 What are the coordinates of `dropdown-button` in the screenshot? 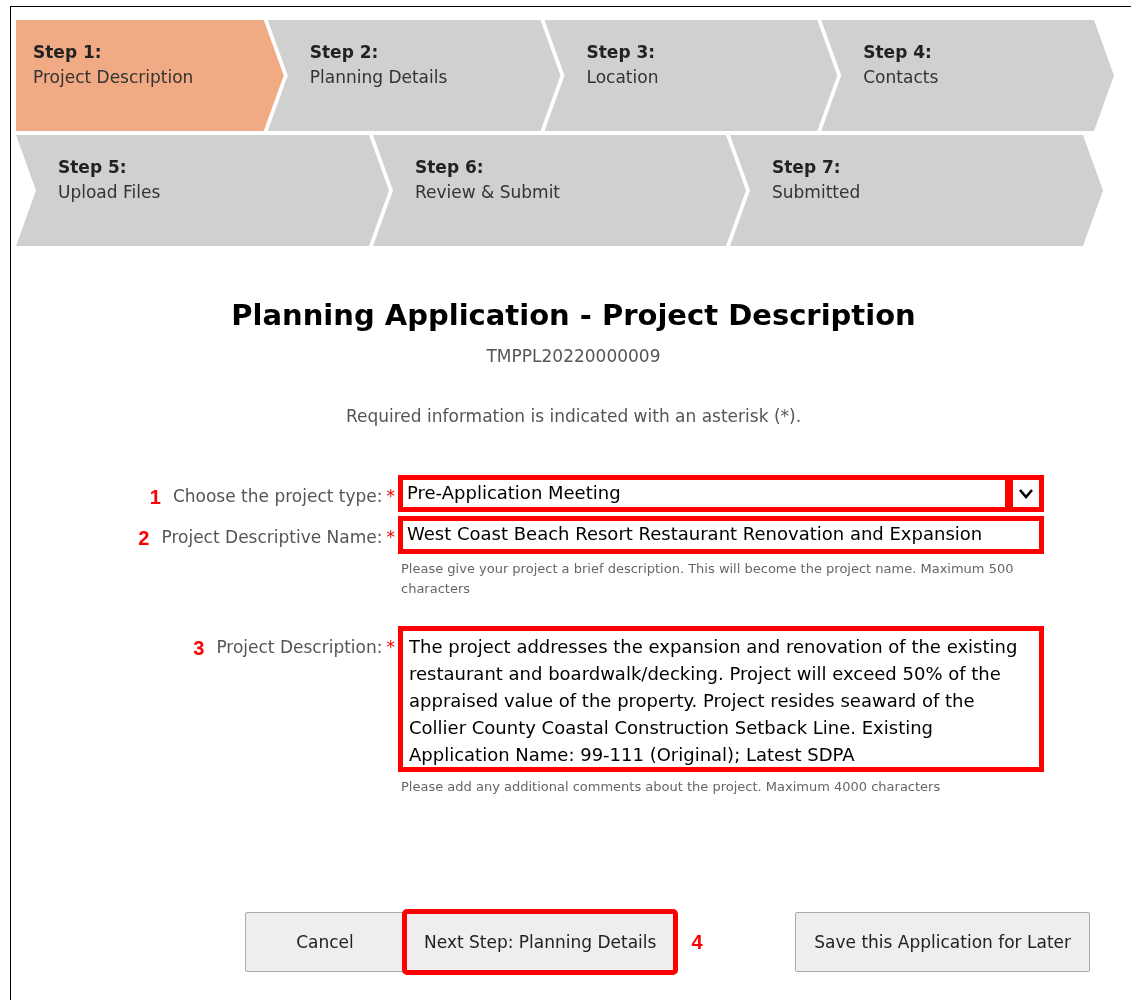 It's located at (1026, 493).